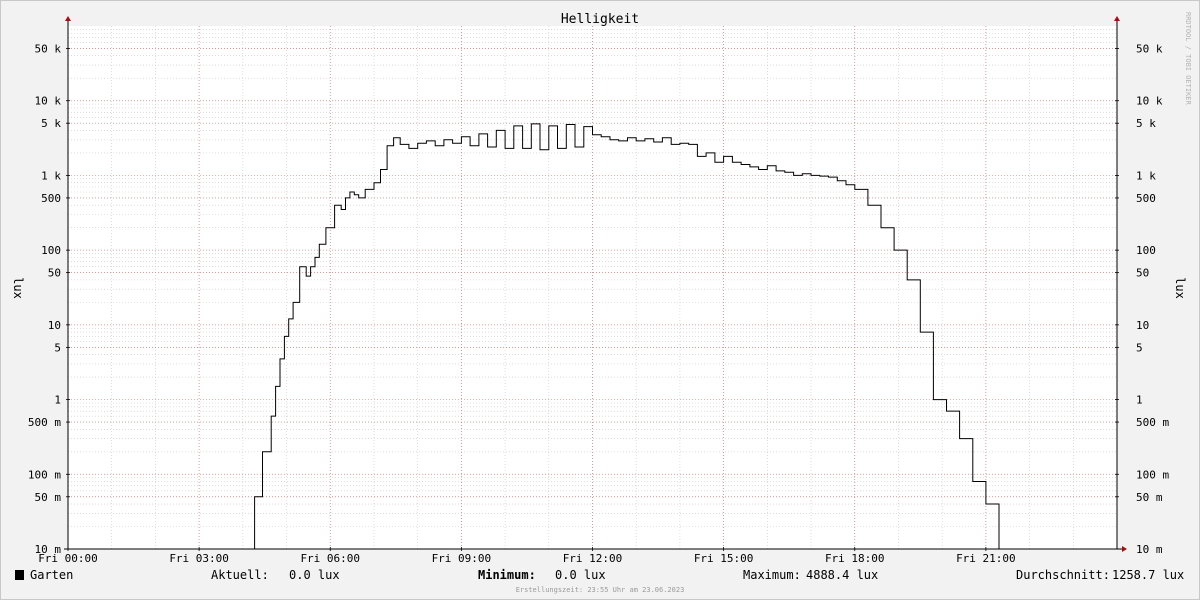  Describe the element at coordinates (507, 575) in the screenshot. I see `legend-minimum-label: Minimum:` at that location.